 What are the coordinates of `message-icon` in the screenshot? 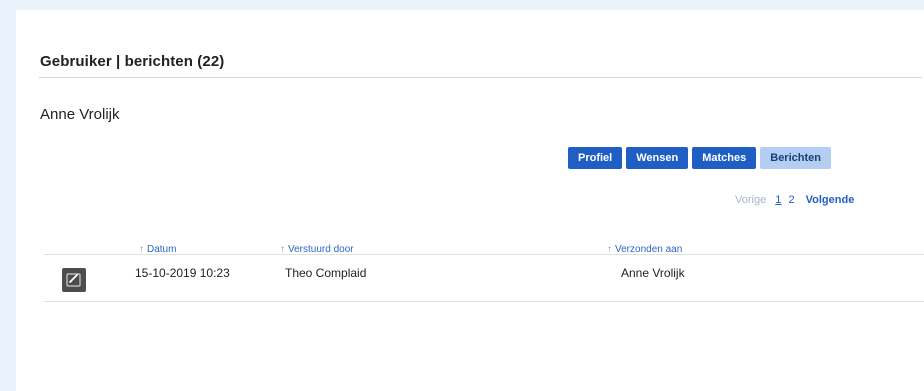 It's located at (74, 280).